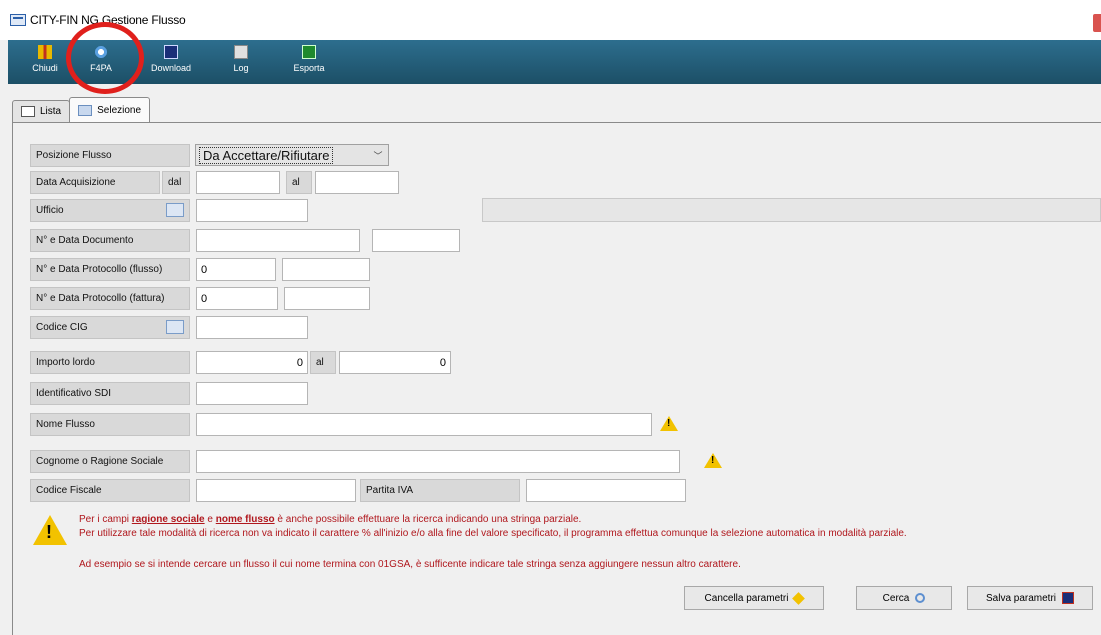 The image size is (1101, 635). I want to click on chiudi-button: Chiudi, so click(45, 62).